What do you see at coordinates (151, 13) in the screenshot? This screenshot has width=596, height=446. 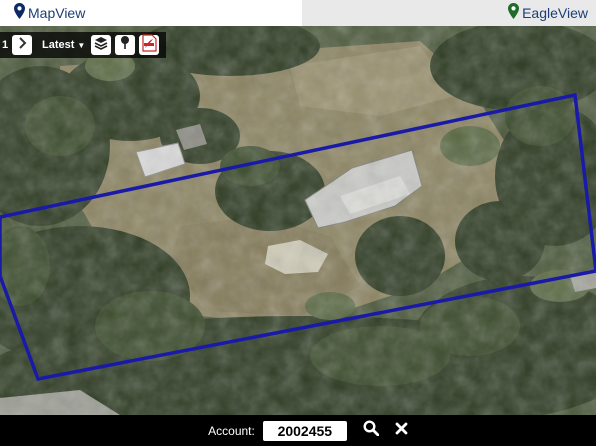 I see `tab-mapview: MapView` at bounding box center [151, 13].